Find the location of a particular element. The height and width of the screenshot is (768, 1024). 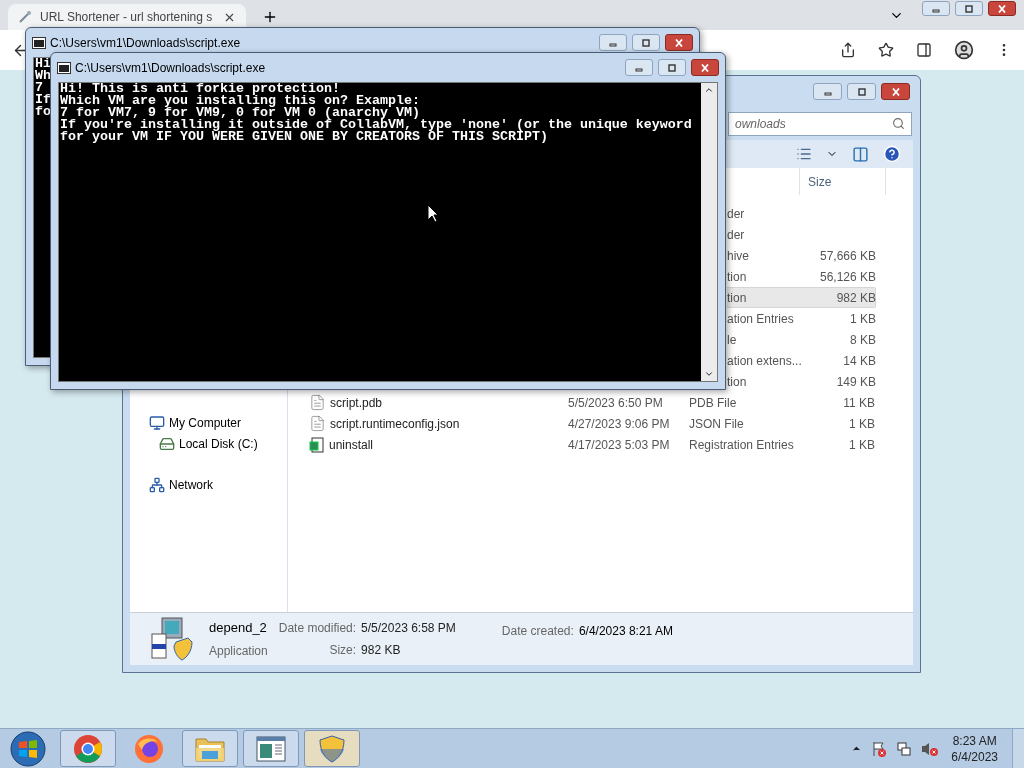

scrollbar is located at coordinates (709, 232).